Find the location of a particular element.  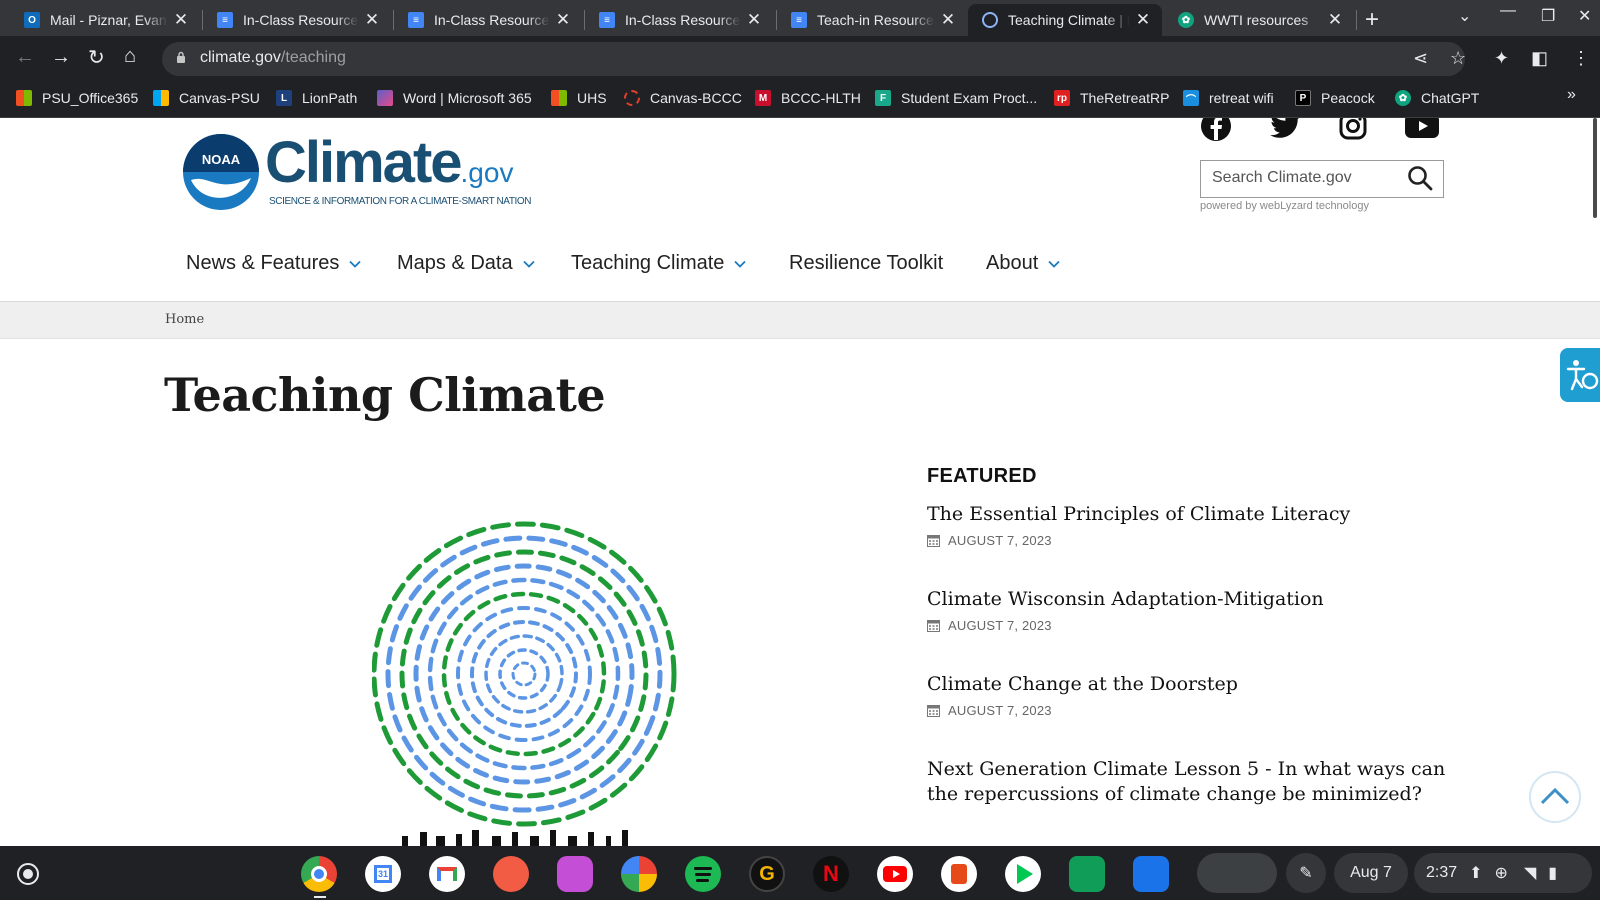

noaa-logo-icon: NOAA is located at coordinates (221, 172).